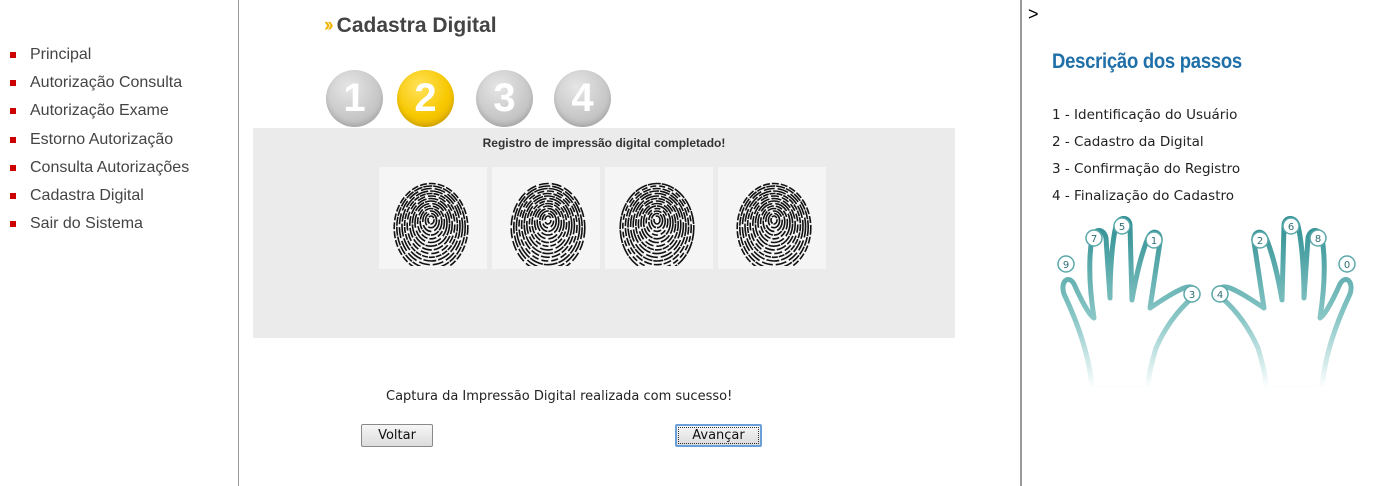  Describe the element at coordinates (1122, 227) in the screenshot. I see `finger-number: 5` at that location.